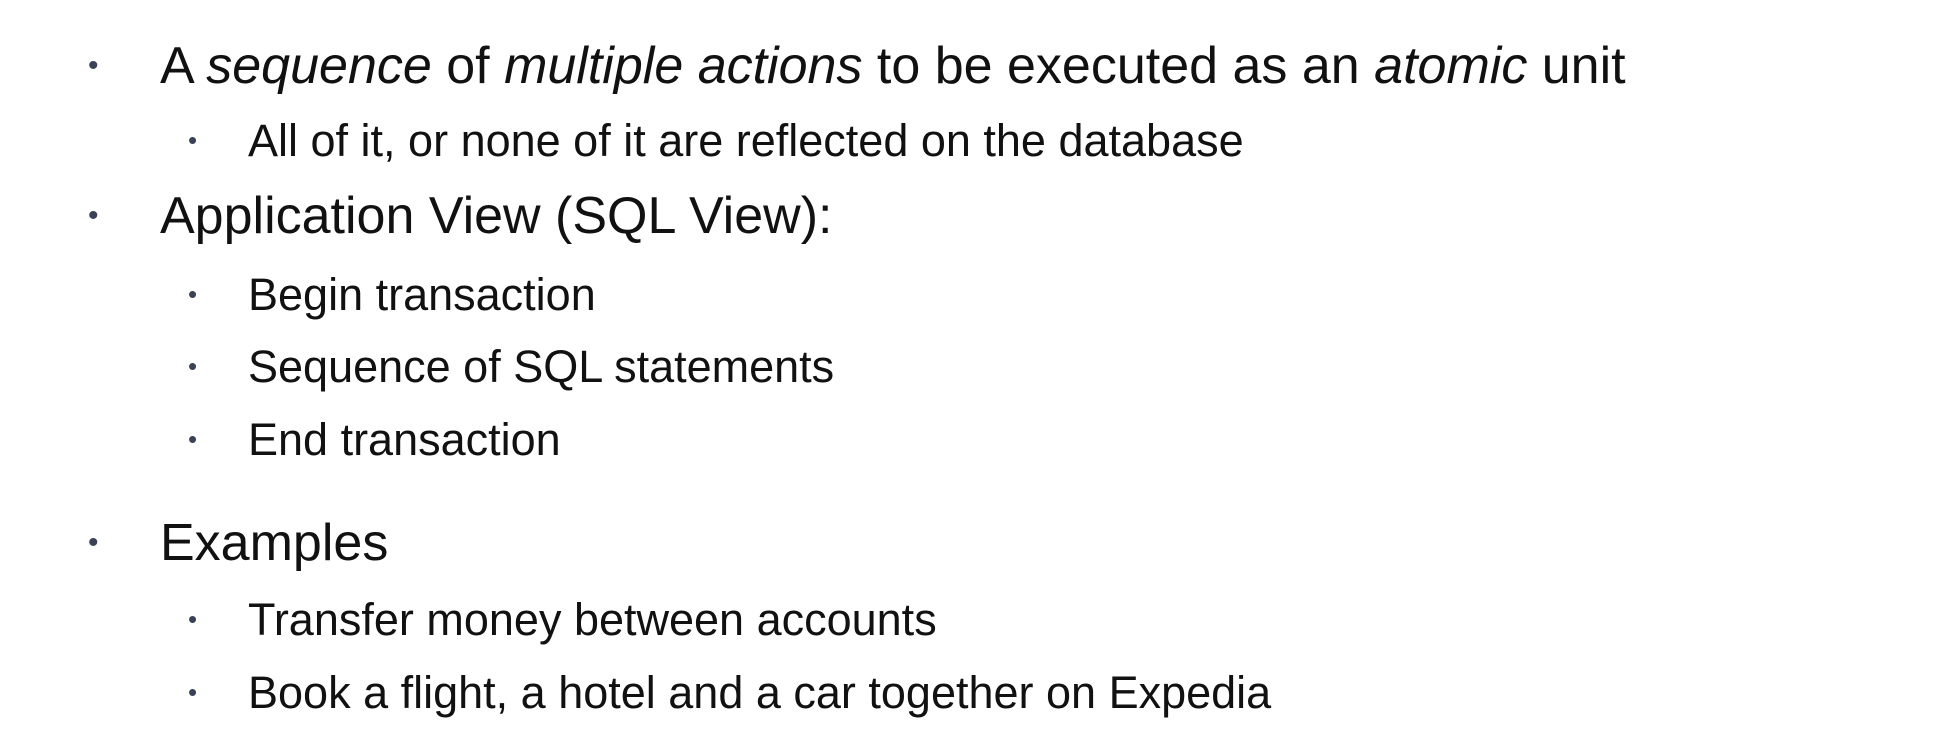 This screenshot has height=736, width=1940. I want to click on text-run-italic: atomic, so click(1451, 66).